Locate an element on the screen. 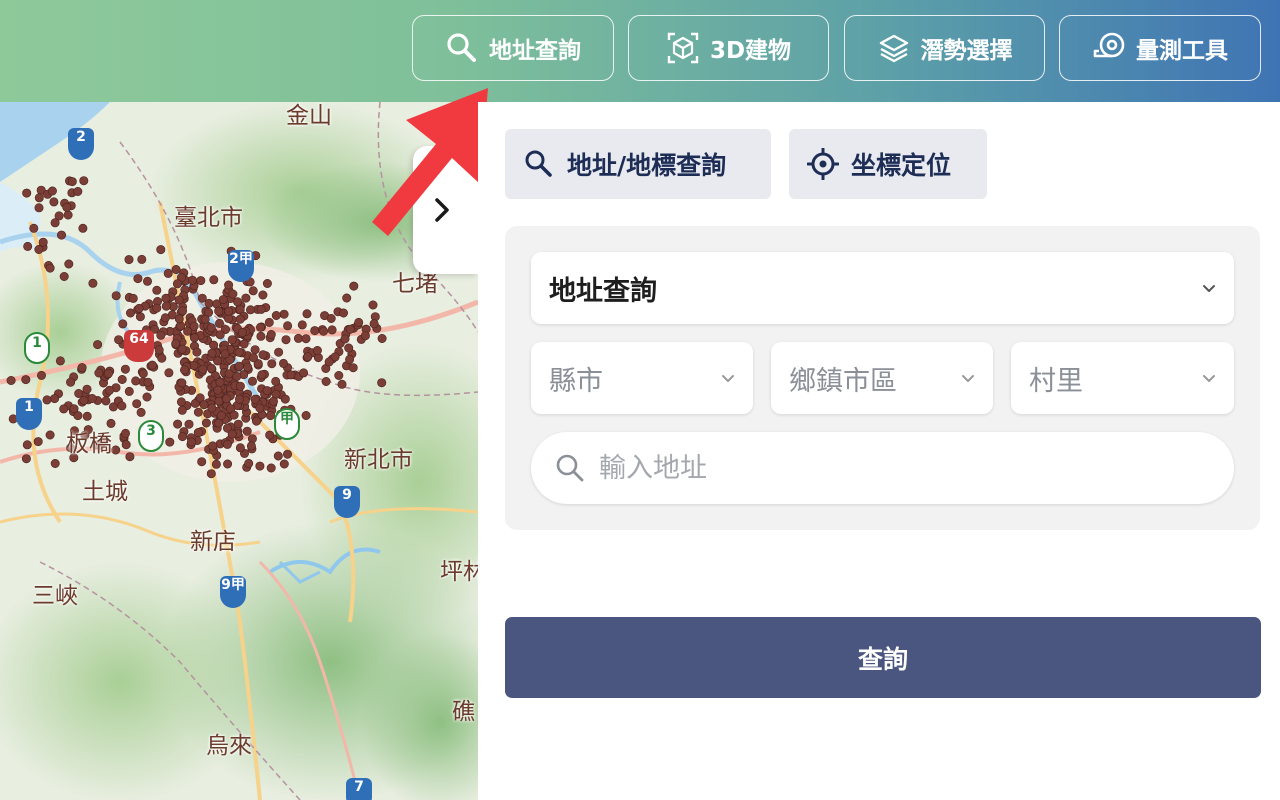 The width and height of the screenshot is (1280, 800). address-search-box is located at coordinates (882, 468).